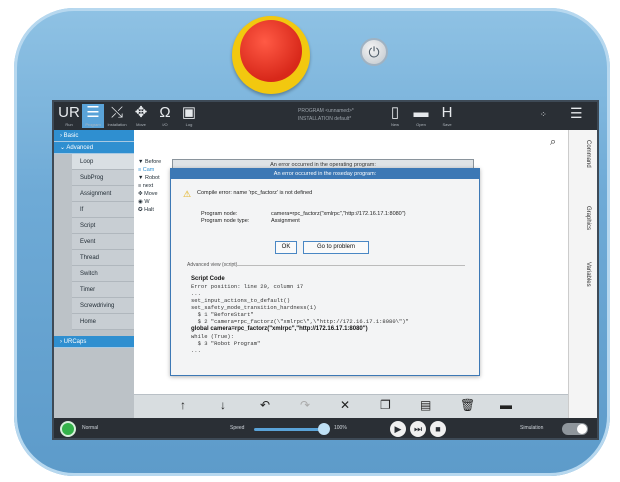 This screenshot has width=620, height=482. I want to click on tree-node: ≡ next, so click(156, 186).